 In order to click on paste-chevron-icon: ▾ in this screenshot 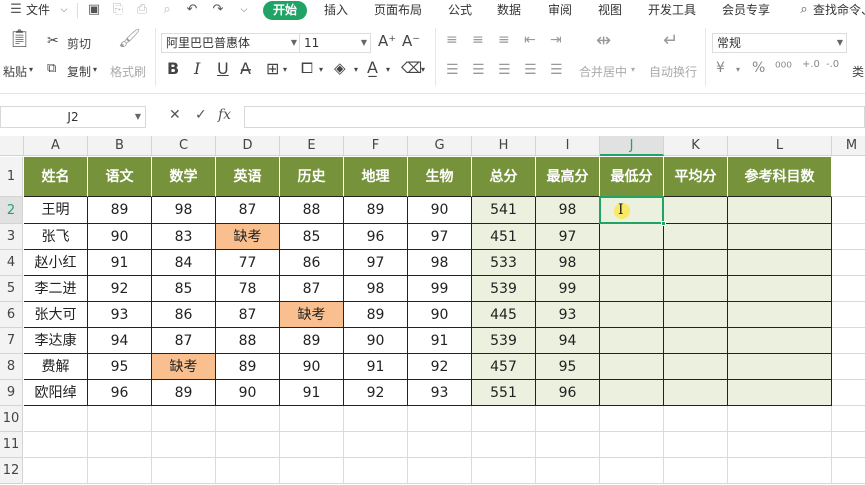, I will do `click(31, 69)`.